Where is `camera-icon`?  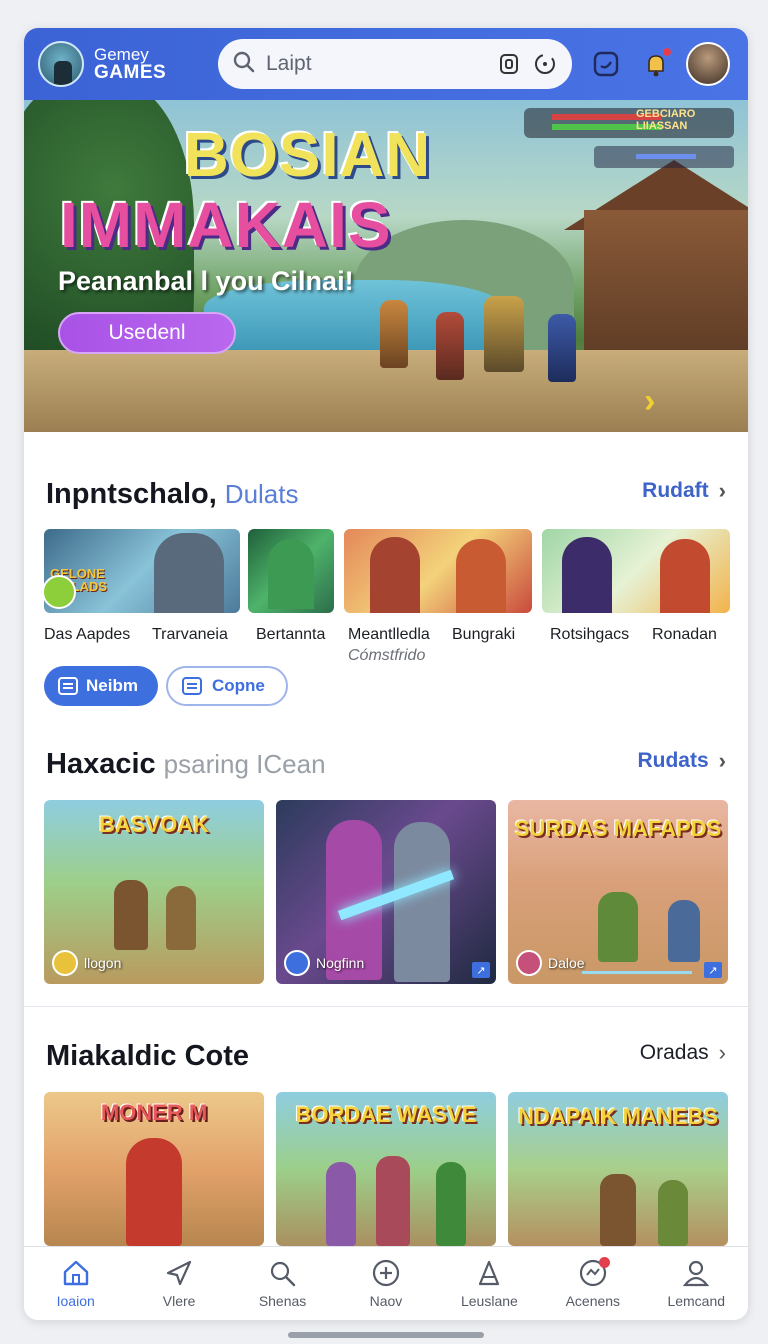 camera-icon is located at coordinates (509, 64).